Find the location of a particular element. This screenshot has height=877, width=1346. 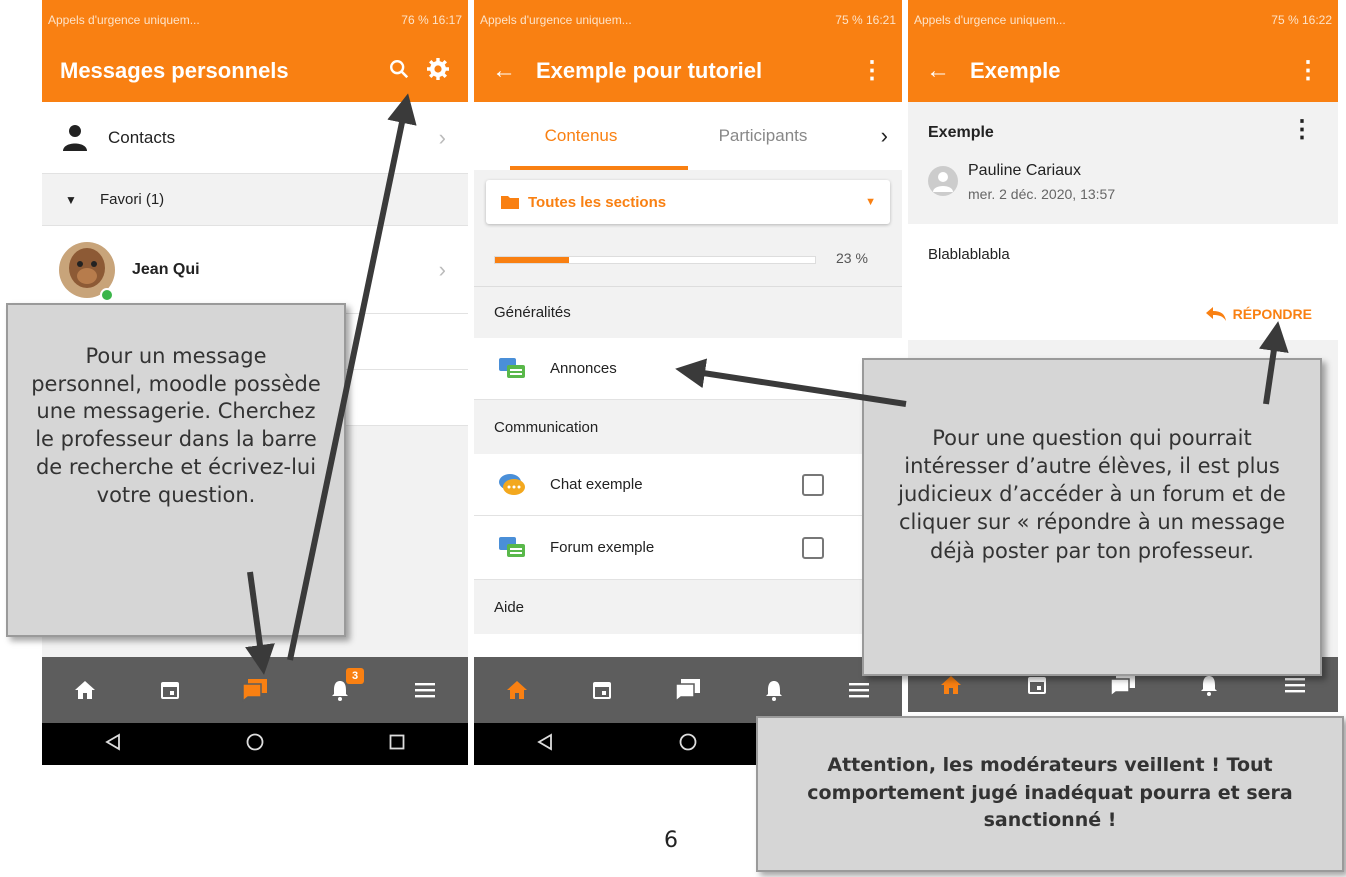

notifications-bell-icon is located at coordinates (774, 690).